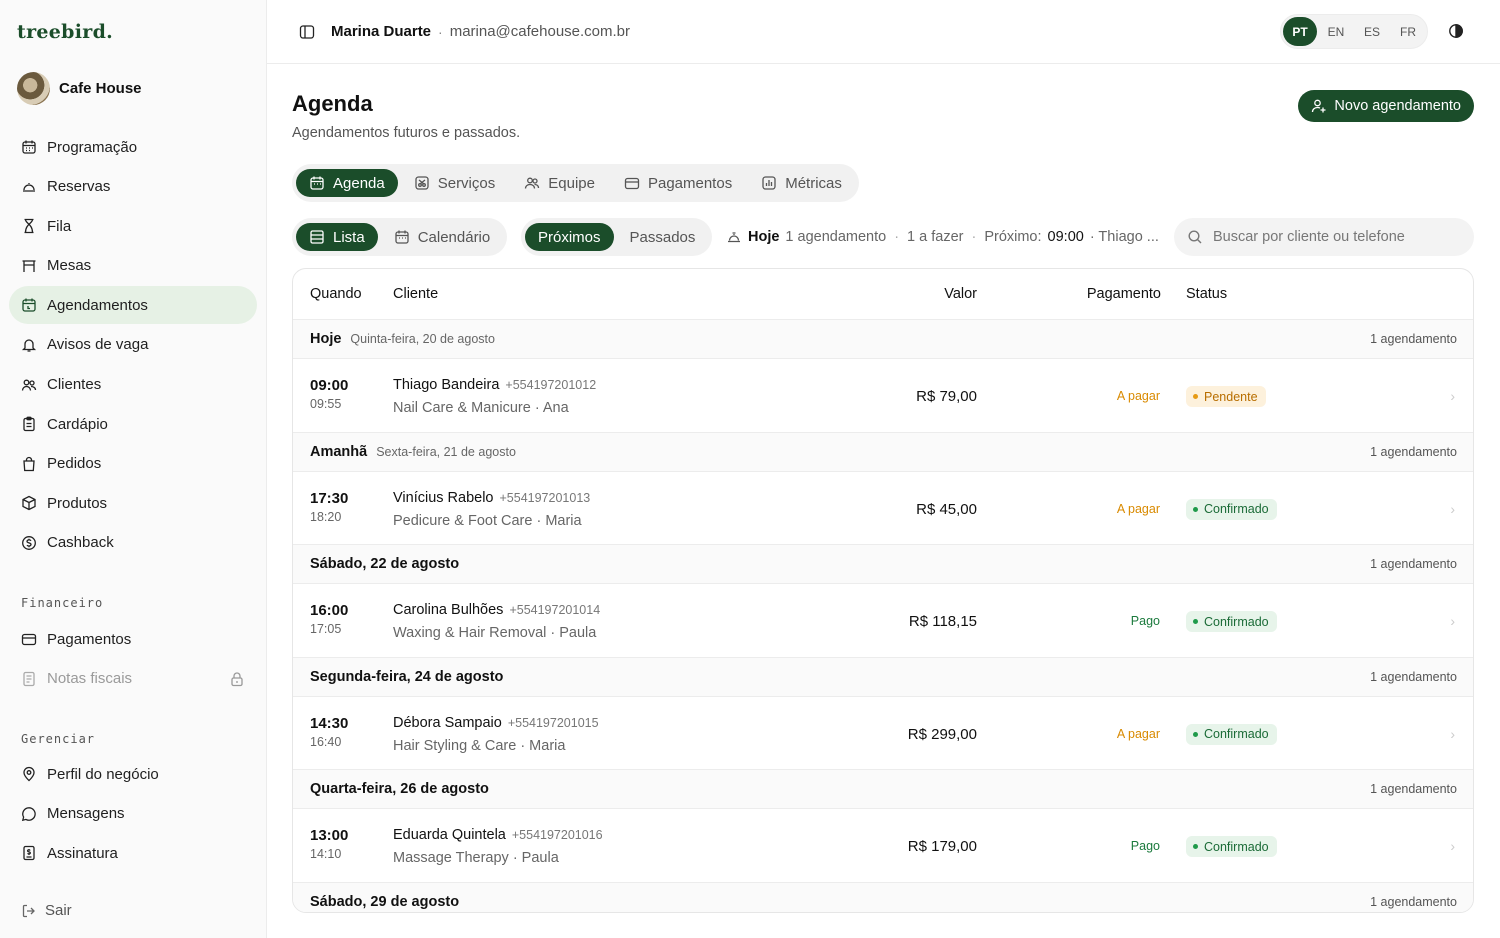 The height and width of the screenshot is (938, 1500). What do you see at coordinates (801, 183) in the screenshot?
I see `tab-metricas: Métricas` at bounding box center [801, 183].